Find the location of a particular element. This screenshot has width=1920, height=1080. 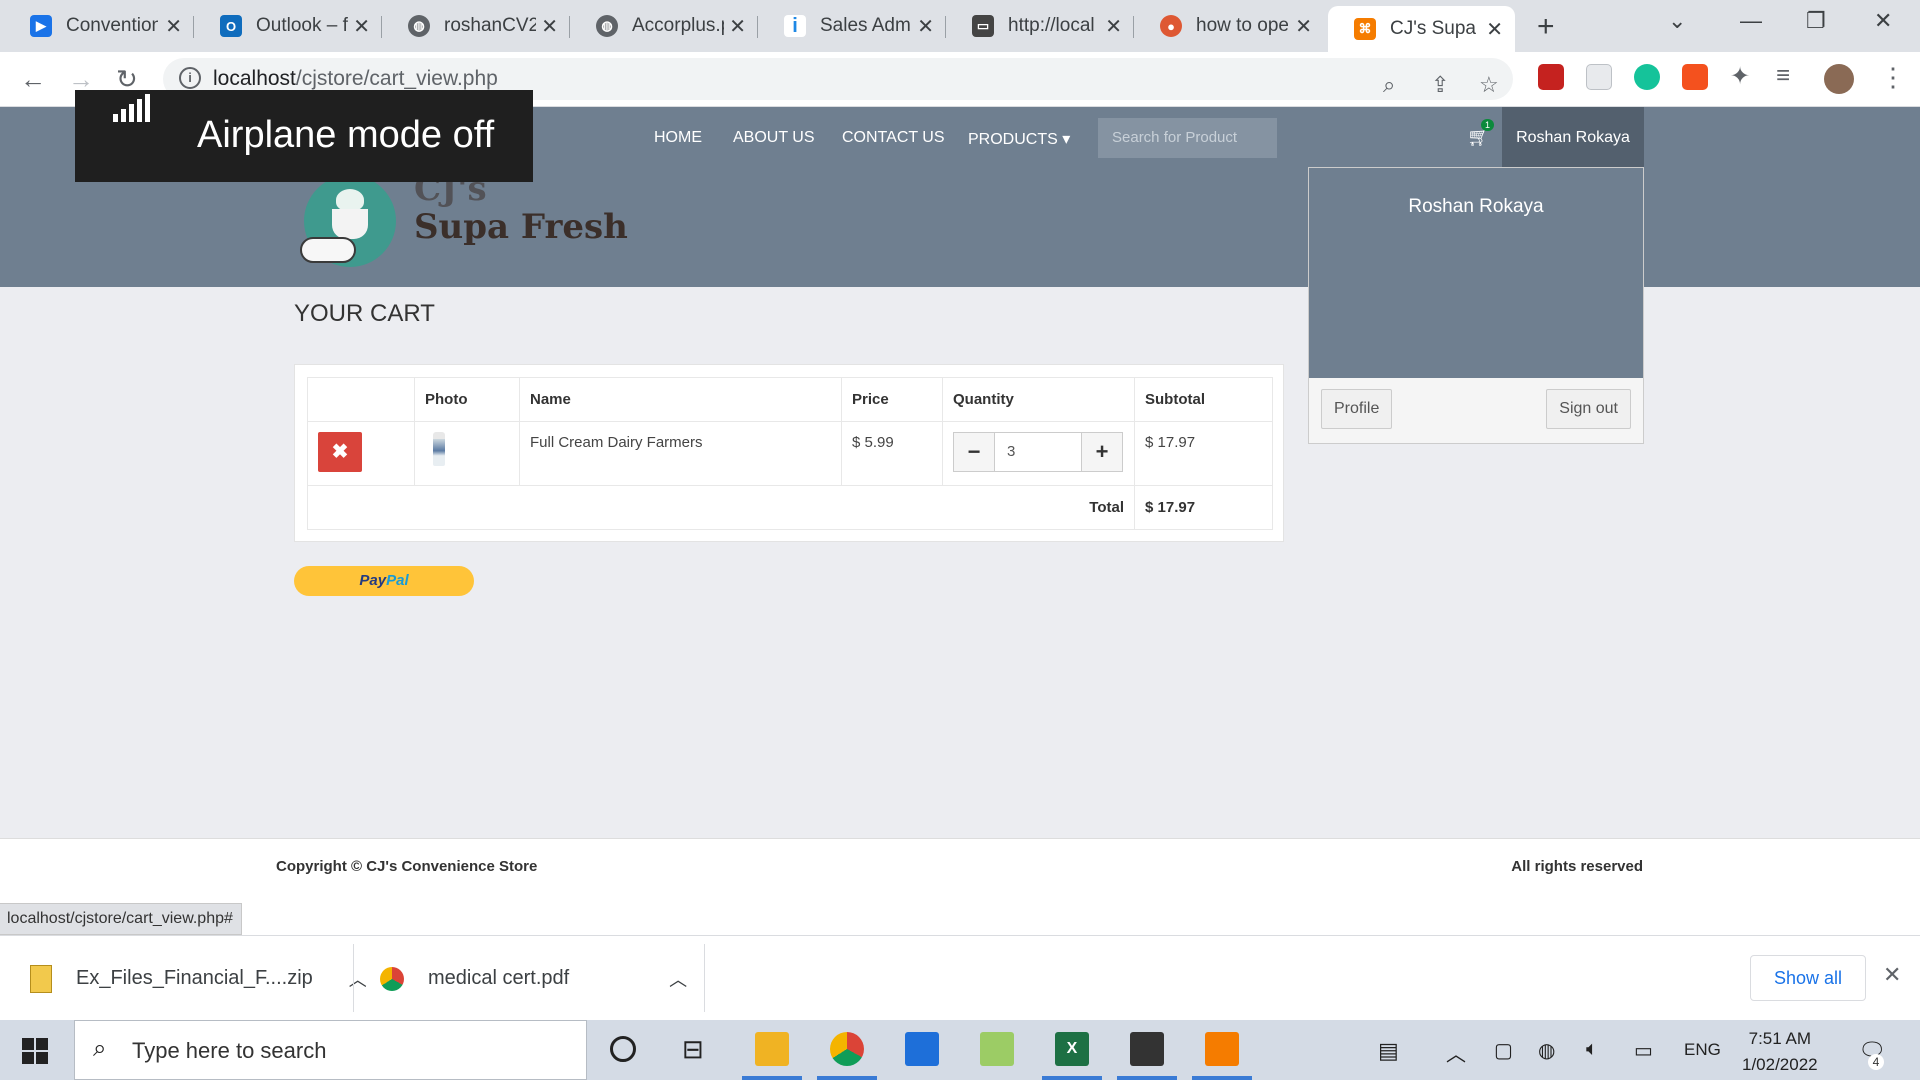

minimize-icon: — is located at coordinates (1751, 21).